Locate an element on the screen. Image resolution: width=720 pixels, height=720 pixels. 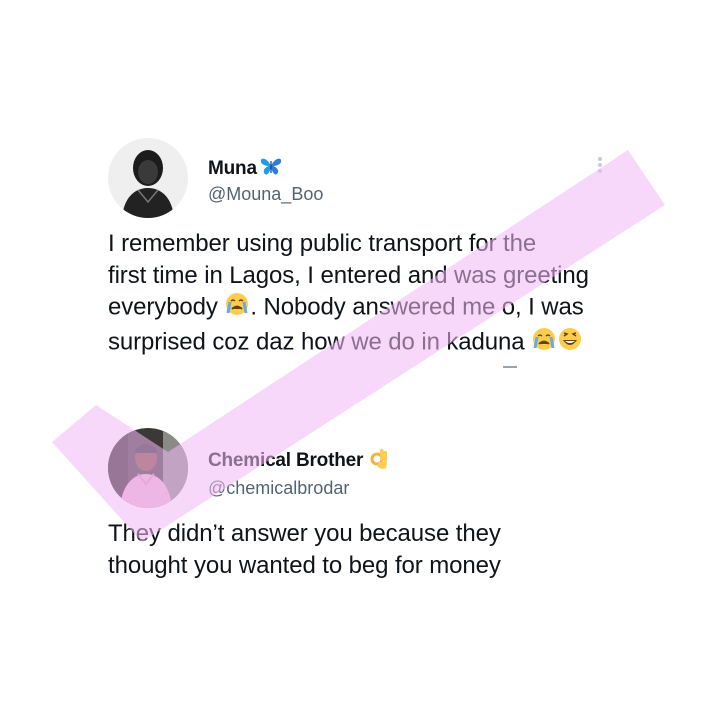
tweet-text-segment: . Nobody answered me o, I was is located at coordinates (417, 307).